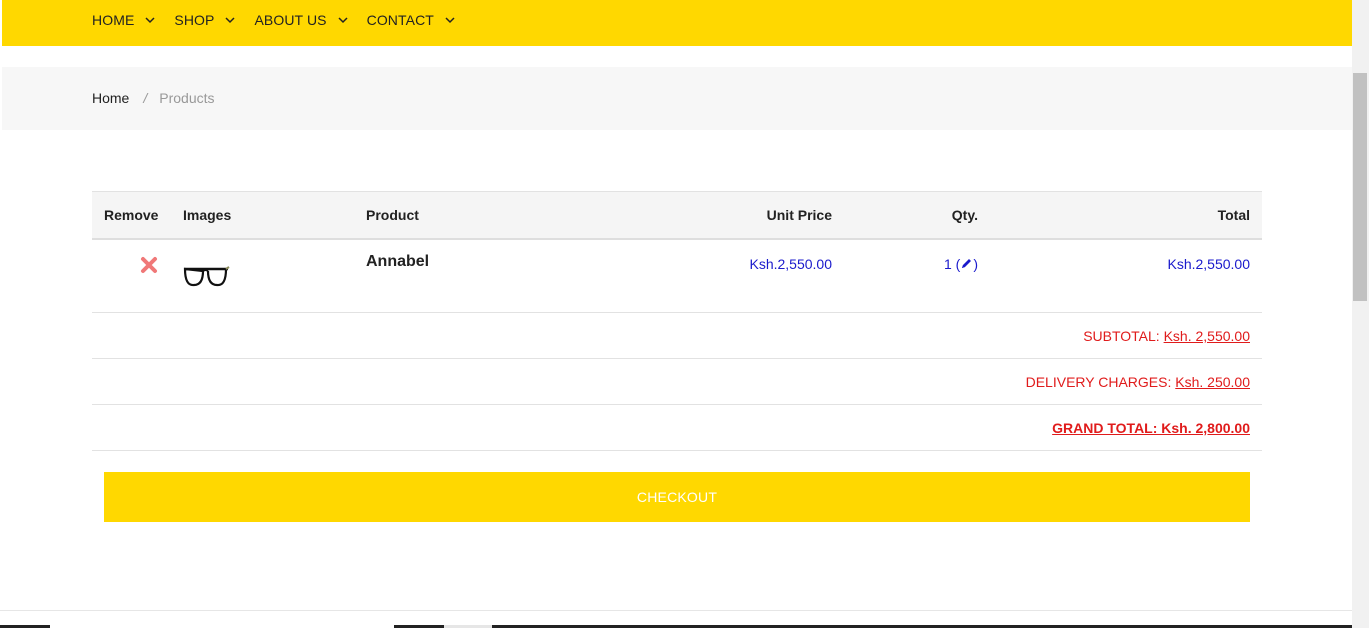 The image size is (1369, 628). I want to click on close-icon, so click(149, 265).